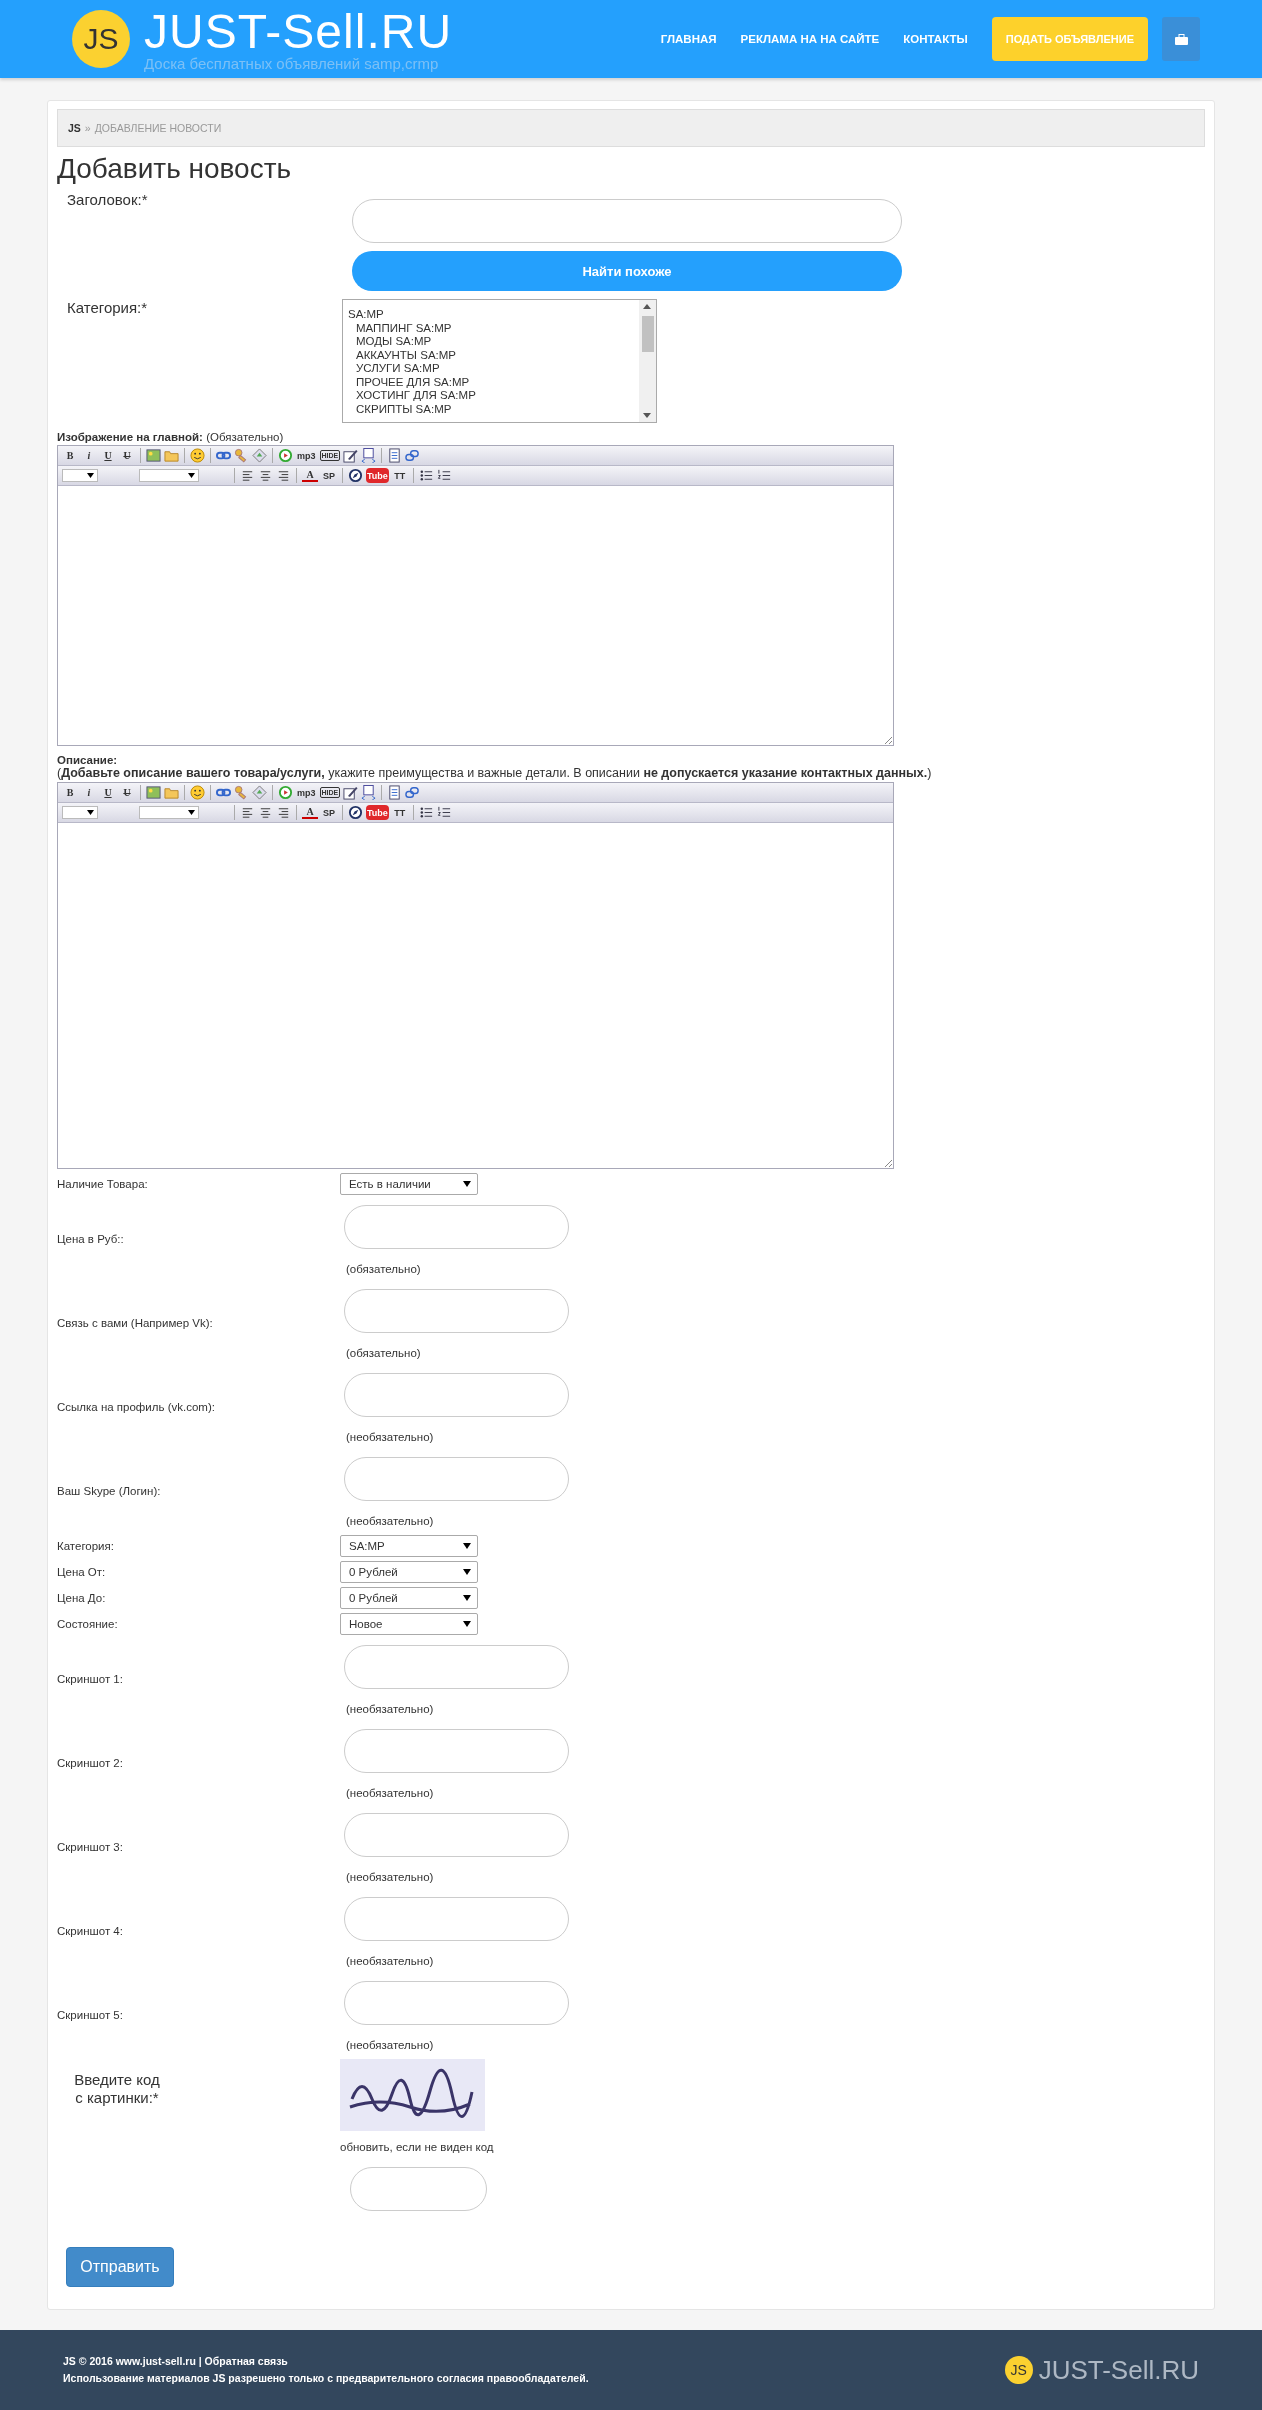  What do you see at coordinates (627, 221) in the screenshot?
I see `title-input` at bounding box center [627, 221].